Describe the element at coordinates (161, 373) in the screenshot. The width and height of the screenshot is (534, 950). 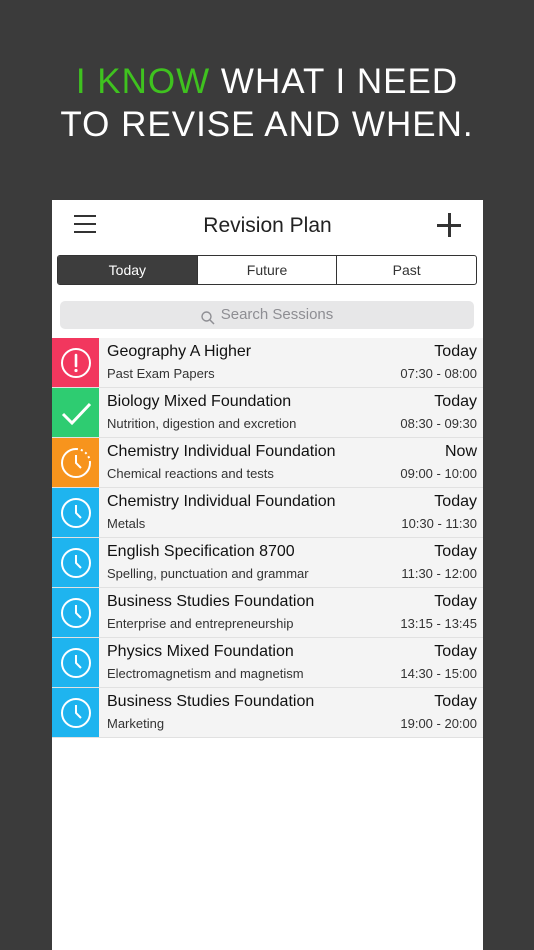
I see `session-topic: Past Exam Papers` at that location.